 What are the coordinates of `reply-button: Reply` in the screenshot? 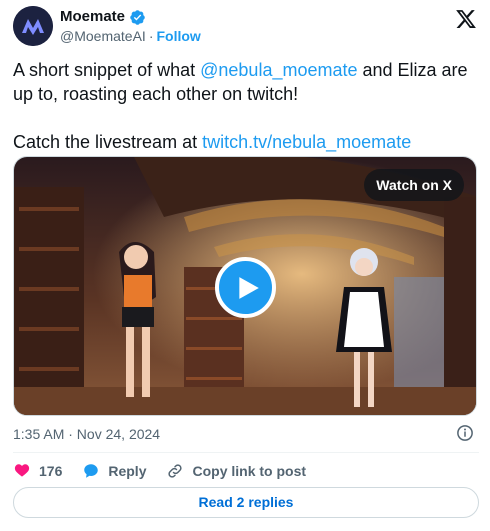 It's located at (114, 471).